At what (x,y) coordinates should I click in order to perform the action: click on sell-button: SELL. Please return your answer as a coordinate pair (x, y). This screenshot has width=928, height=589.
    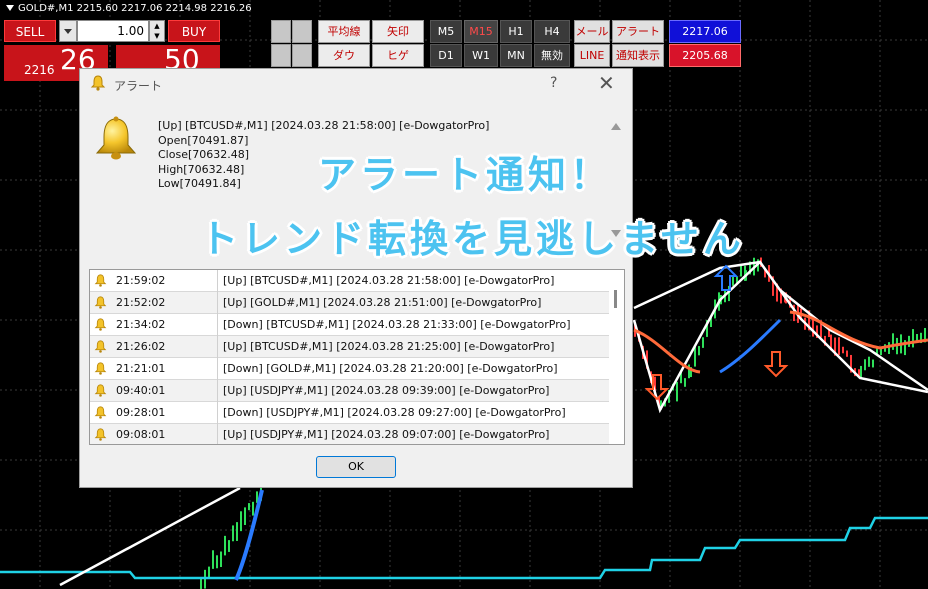
    Looking at the image, I should click on (30, 31).